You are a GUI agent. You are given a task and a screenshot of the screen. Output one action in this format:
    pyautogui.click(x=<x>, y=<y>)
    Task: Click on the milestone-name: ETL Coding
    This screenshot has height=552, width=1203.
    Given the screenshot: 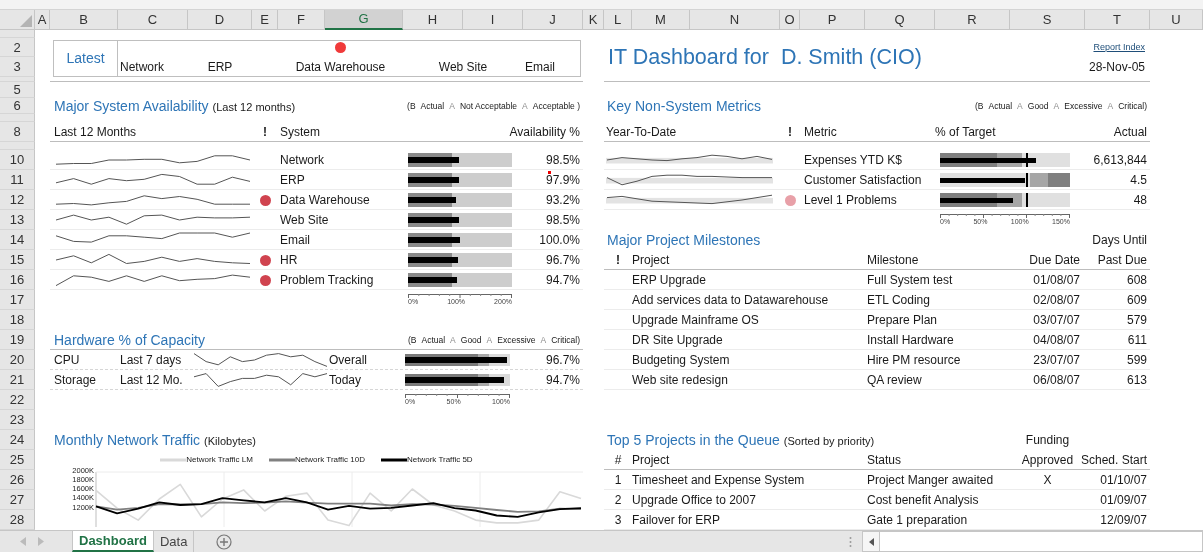 What is the action you would take?
    pyautogui.click(x=898, y=300)
    